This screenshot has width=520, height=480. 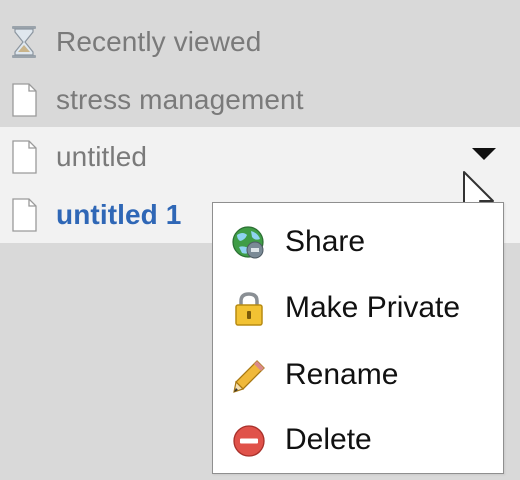 I want to click on sidebar-item-stress-management: stress management, so click(x=260, y=99).